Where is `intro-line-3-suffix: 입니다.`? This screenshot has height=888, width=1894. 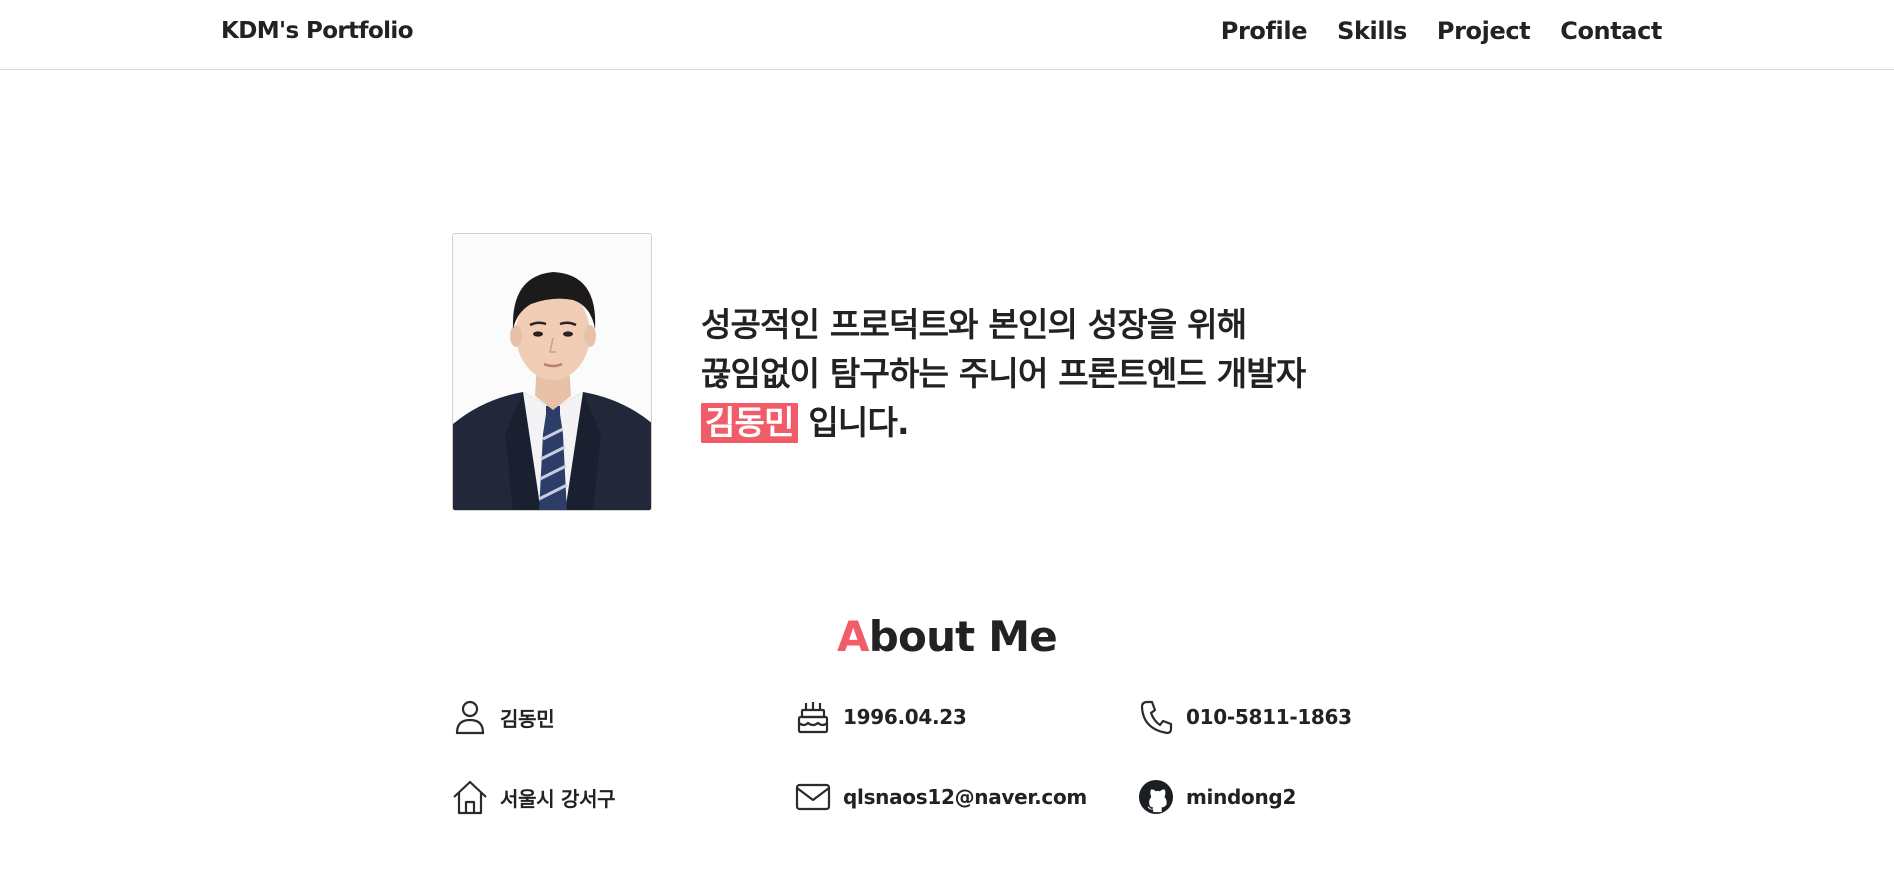 intro-line-3-suffix: 입니다. is located at coordinates (853, 422).